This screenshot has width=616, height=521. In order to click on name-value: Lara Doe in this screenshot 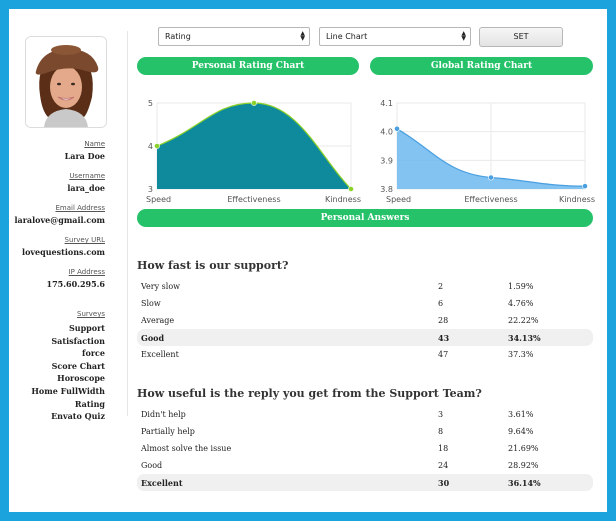, I will do `click(84, 156)`.